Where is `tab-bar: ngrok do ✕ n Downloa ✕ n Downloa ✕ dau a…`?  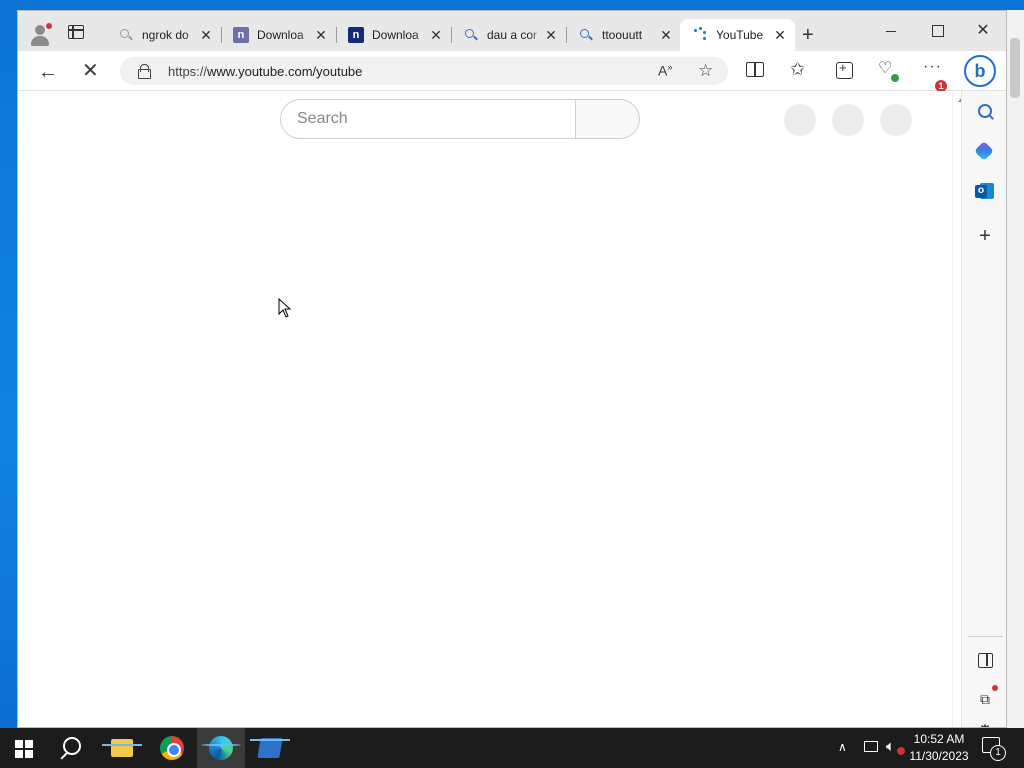
tab-bar: ngrok do ✕ n Downloa ✕ n Downloa ✕ dau a… is located at coordinates (512, 31).